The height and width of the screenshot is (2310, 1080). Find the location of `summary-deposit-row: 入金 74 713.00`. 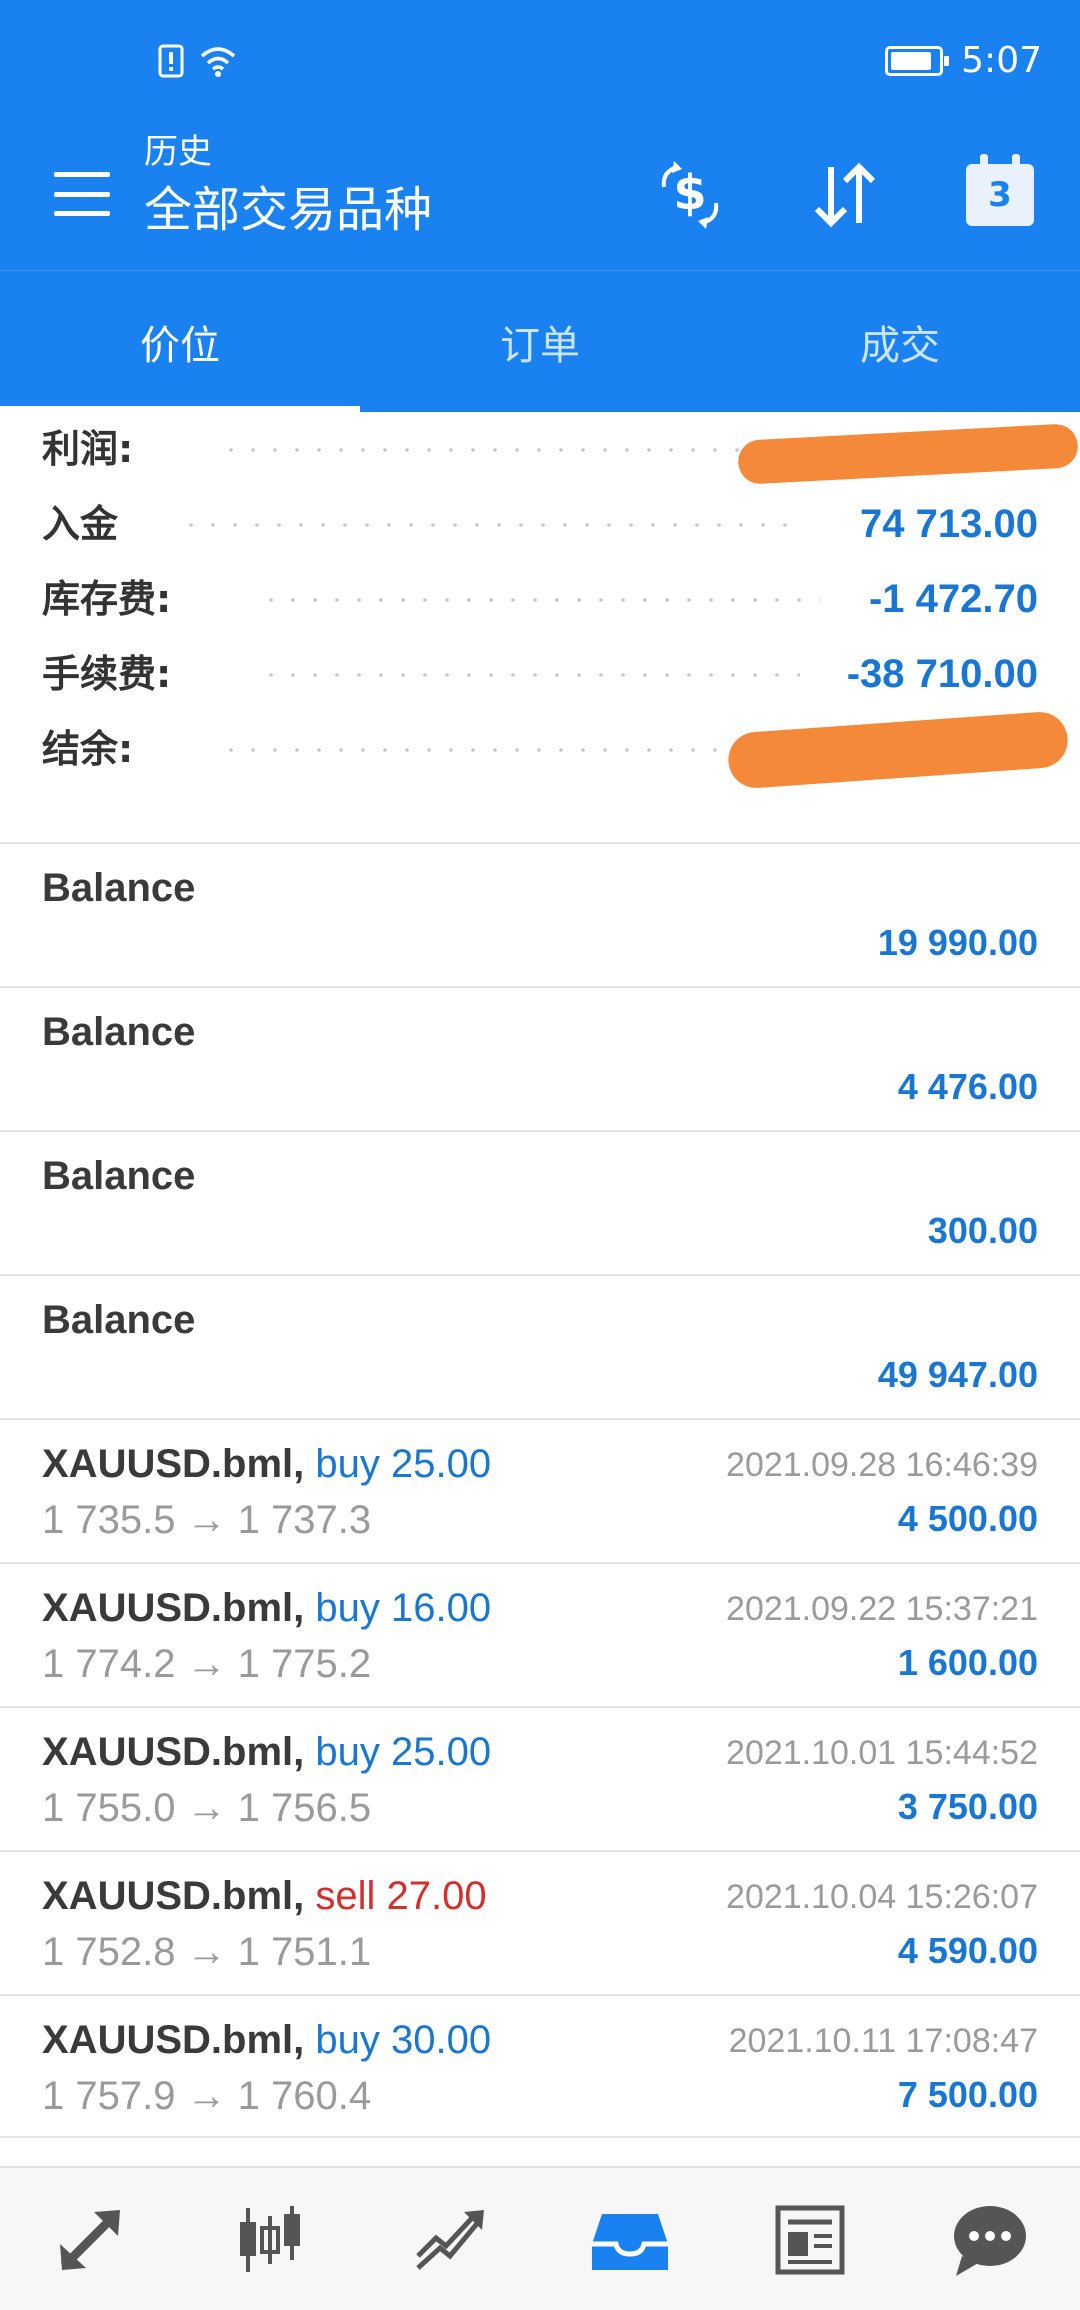

summary-deposit-row: 入金 74 713.00 is located at coordinates (540, 524).